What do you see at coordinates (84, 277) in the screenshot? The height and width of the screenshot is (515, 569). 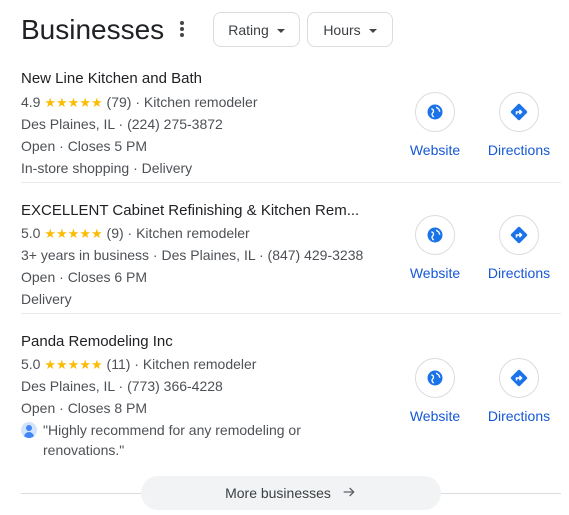 I see `hours-status: Open · Closes 6 PM` at bounding box center [84, 277].